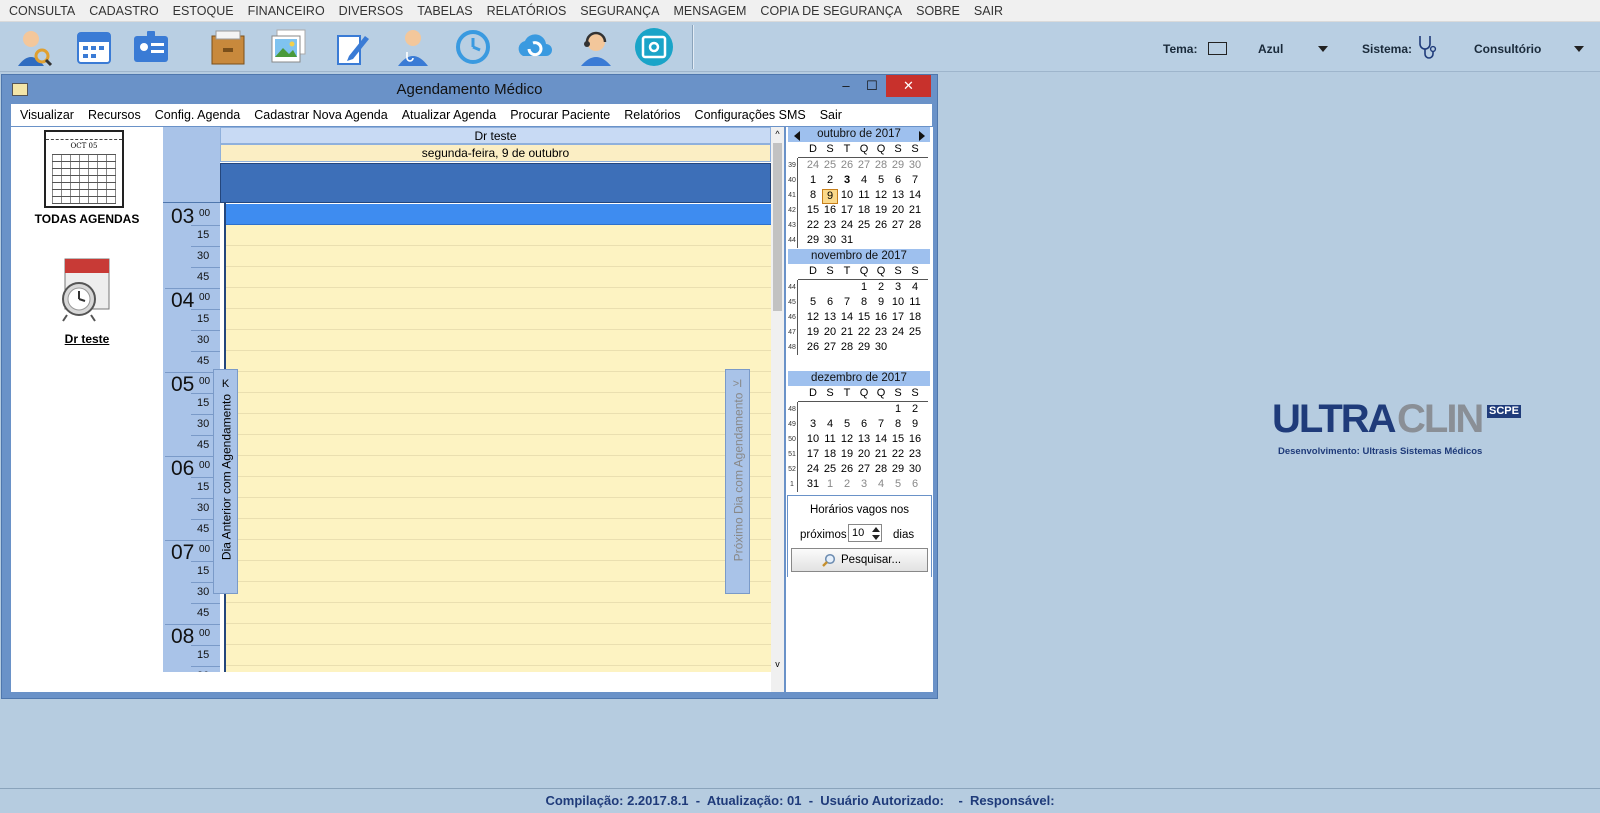 The image size is (1600, 813). What do you see at coordinates (864, 195) in the screenshot?
I see `calendar-day: 11` at bounding box center [864, 195].